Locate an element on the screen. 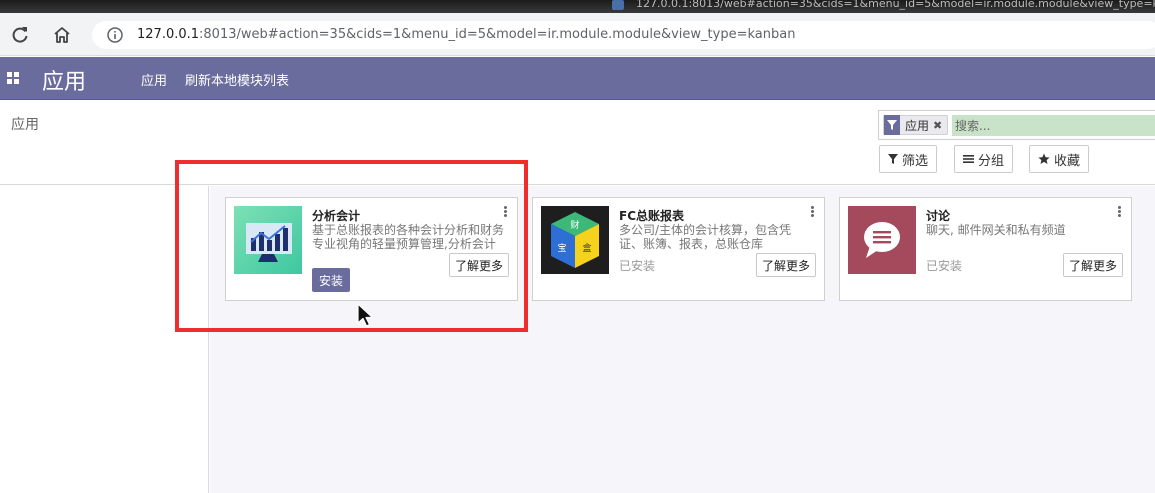  filter-button: 筛选 is located at coordinates (908, 159).